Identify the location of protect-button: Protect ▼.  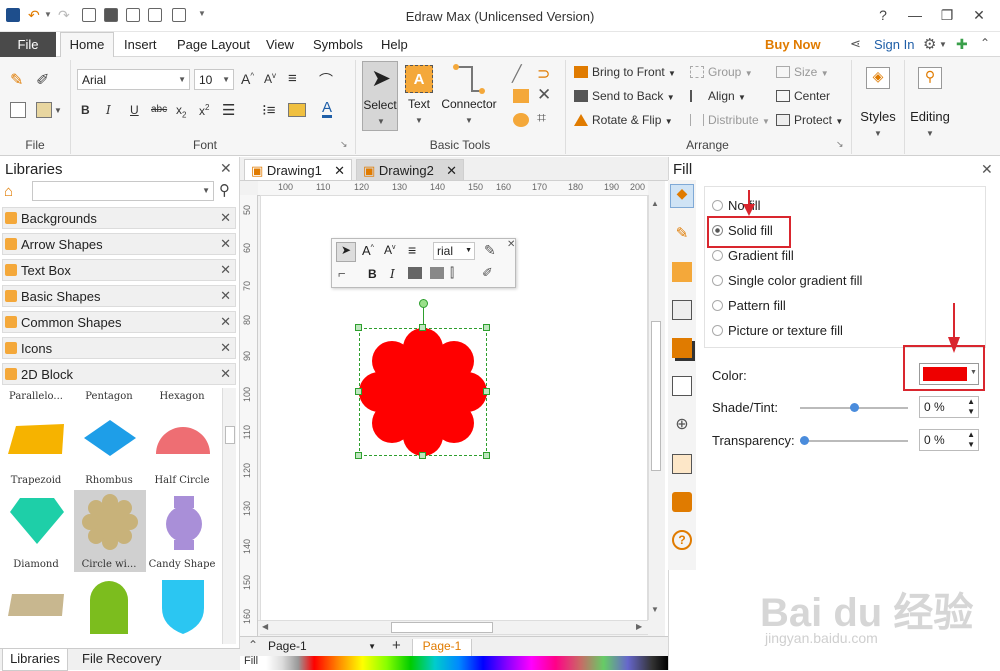
(809, 120).